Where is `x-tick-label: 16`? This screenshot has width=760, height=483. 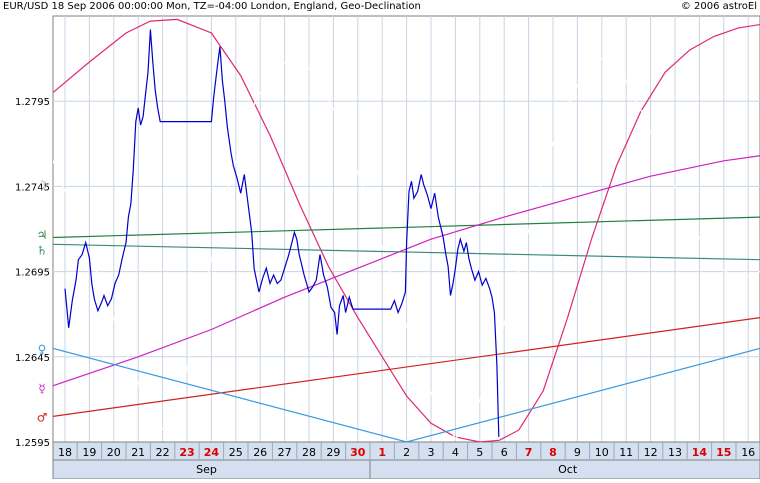
x-tick-label: 16 is located at coordinates (748, 452).